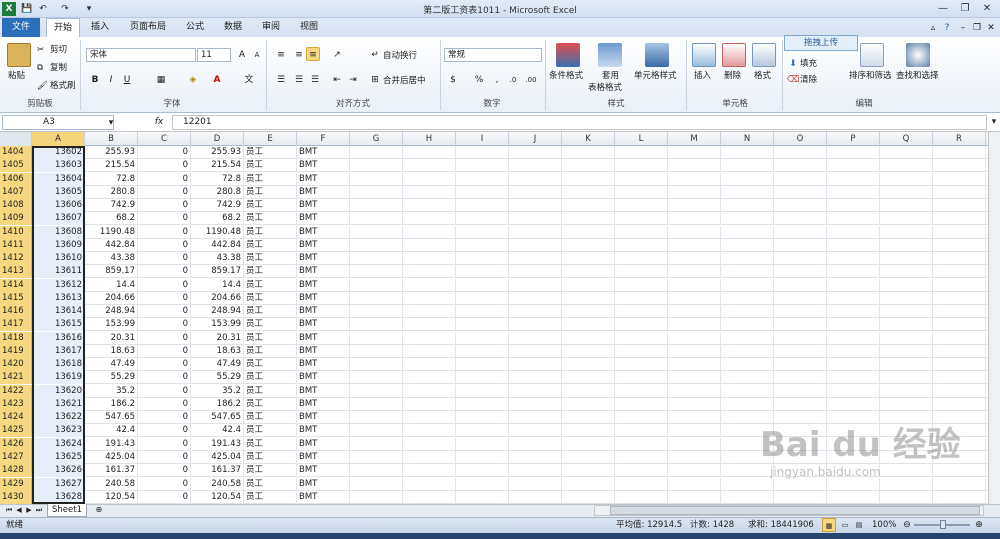 The width and height of the screenshot is (1000, 539). Describe the element at coordinates (58, 338) in the screenshot. I see `cell-a: 13616` at that location.